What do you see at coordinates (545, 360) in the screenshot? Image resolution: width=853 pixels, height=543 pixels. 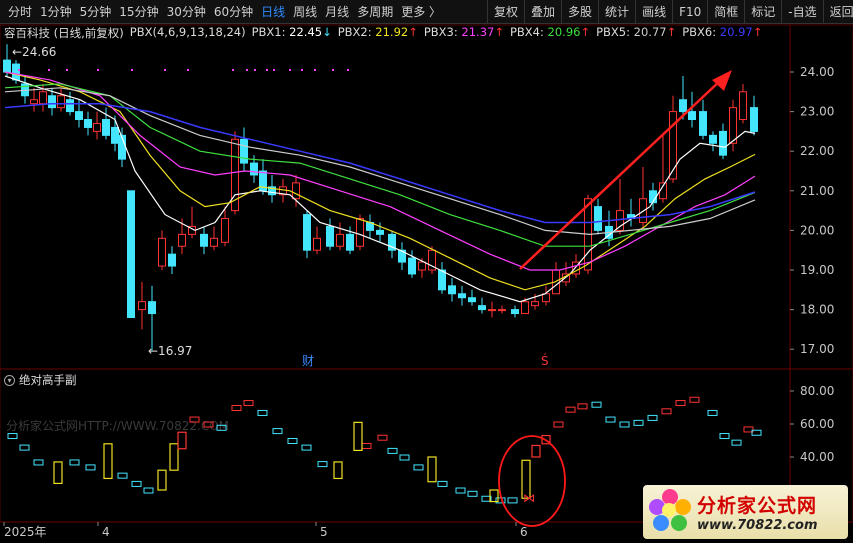 I see `s-marker: Ś` at bounding box center [545, 360].